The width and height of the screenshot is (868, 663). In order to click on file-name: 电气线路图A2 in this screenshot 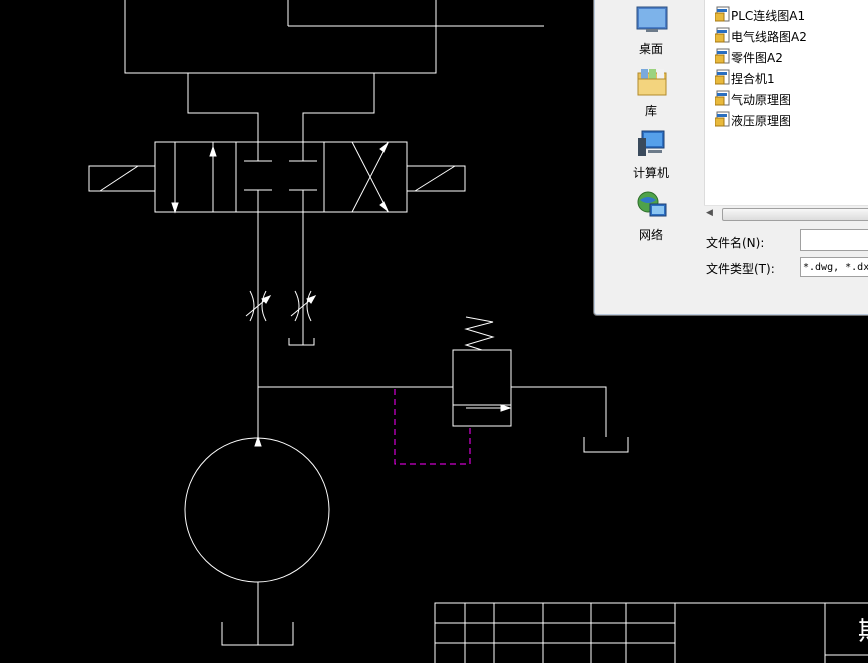, I will do `click(769, 37)`.